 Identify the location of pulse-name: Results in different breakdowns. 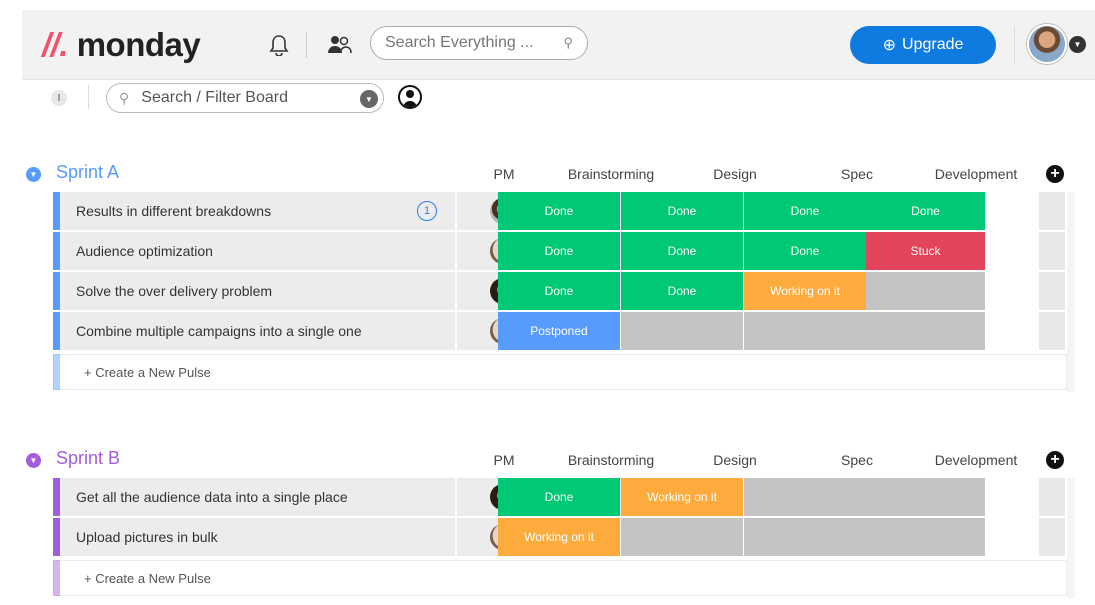
(257, 211).